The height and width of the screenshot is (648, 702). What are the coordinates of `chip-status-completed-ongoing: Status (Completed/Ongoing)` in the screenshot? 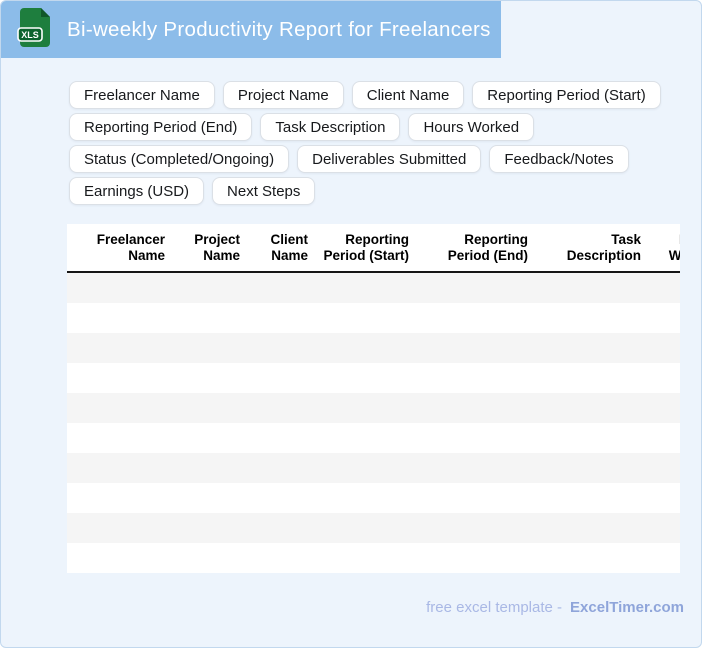 It's located at (179, 159).